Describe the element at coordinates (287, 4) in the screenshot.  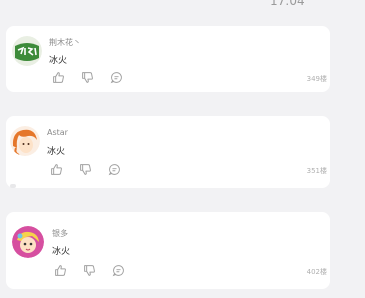
I see `status-time: 17:04` at that location.